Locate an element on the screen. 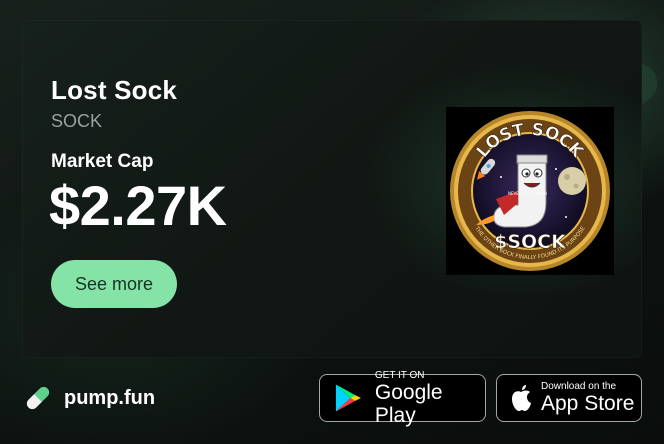 The width and height of the screenshot is (664, 444). brand-name: pump.fun is located at coordinates (110, 397).